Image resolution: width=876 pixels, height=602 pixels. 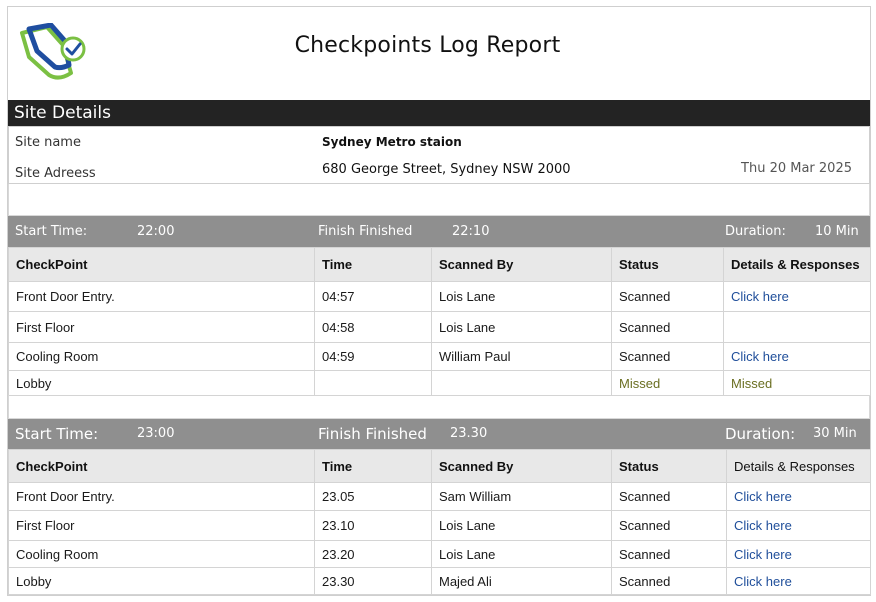 I want to click on table-row: First Floor 04:58 Lois Lane Scanned, so click(x=439, y=327).